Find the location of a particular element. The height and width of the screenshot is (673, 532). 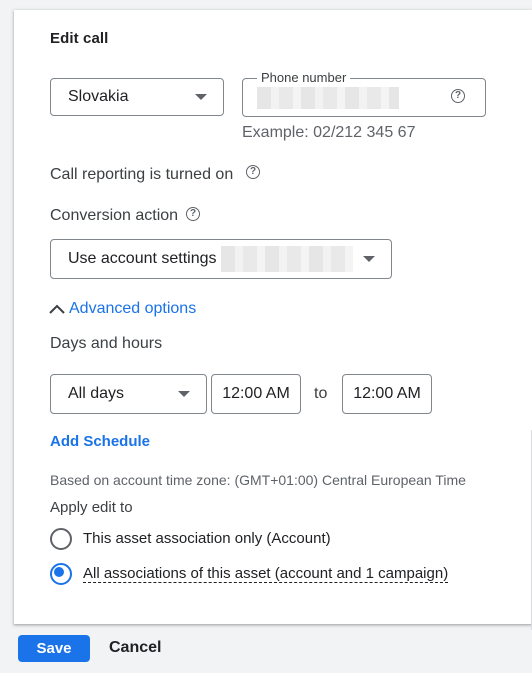

redacted-conversion-detail is located at coordinates (286, 259).